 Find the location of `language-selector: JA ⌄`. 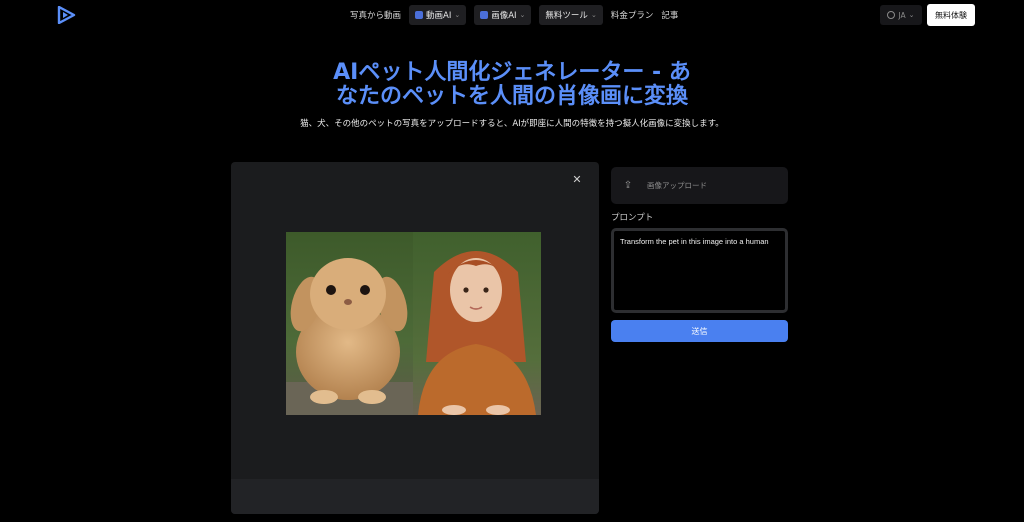

language-selector: JA ⌄ is located at coordinates (901, 15).